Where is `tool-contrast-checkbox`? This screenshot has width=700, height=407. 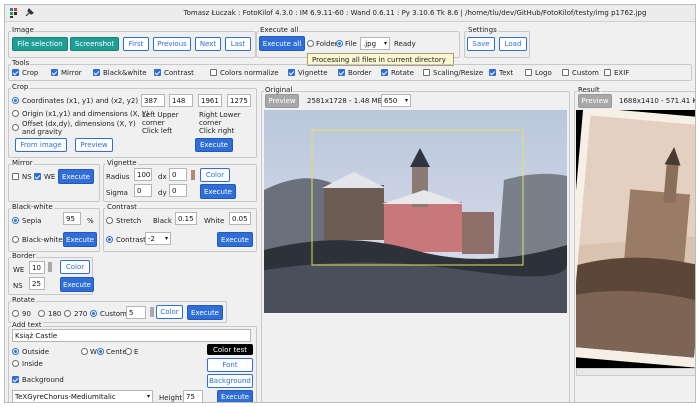
tool-contrast-checkbox is located at coordinates (157, 72).